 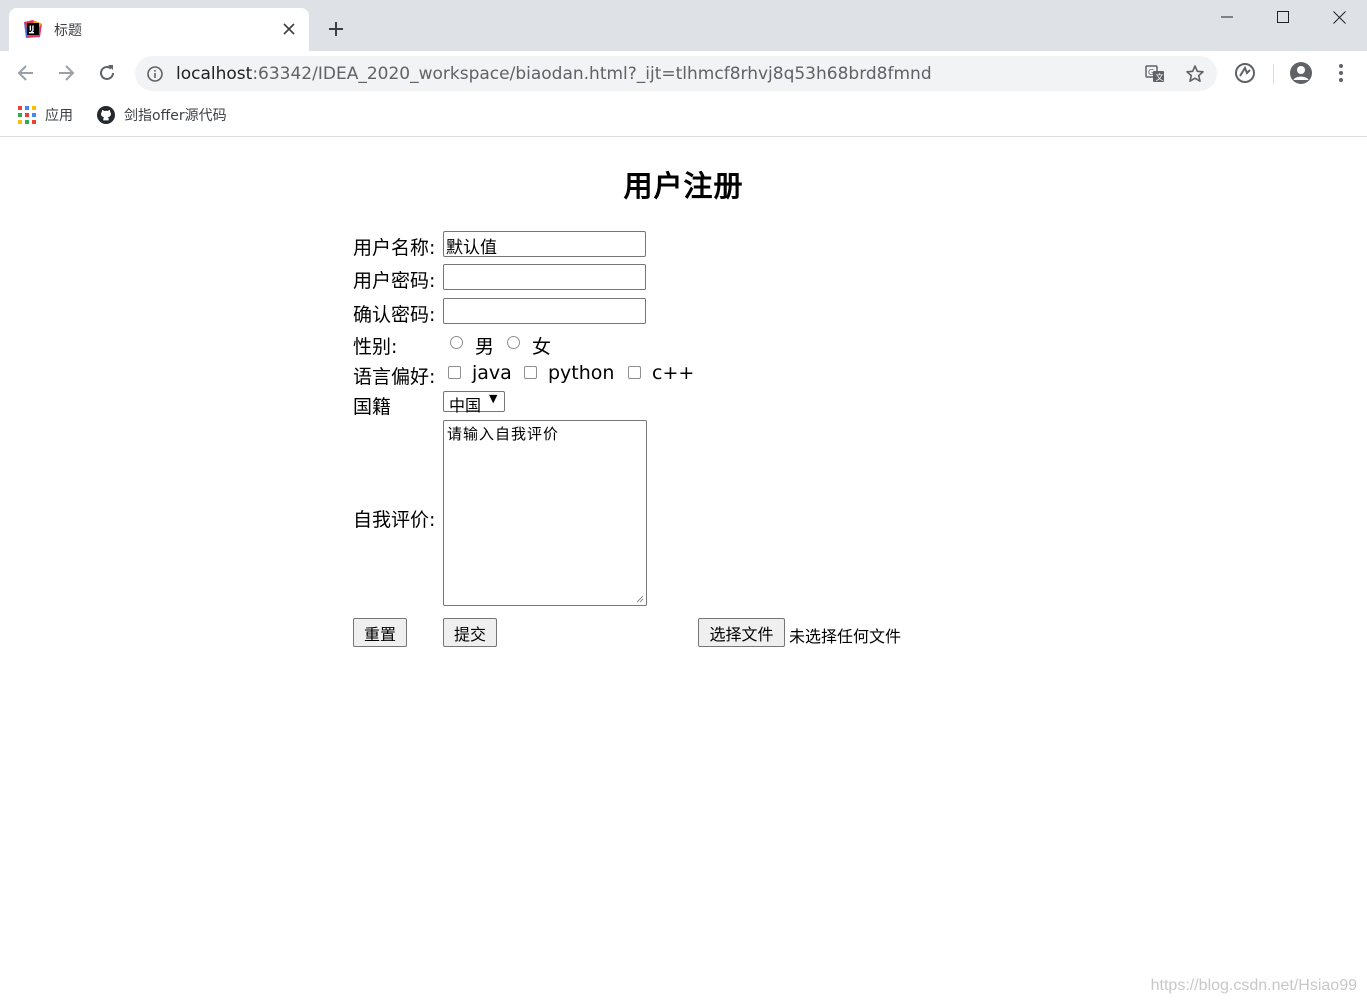 I want to click on self-eval-label: 自我评价:, so click(x=394, y=520).